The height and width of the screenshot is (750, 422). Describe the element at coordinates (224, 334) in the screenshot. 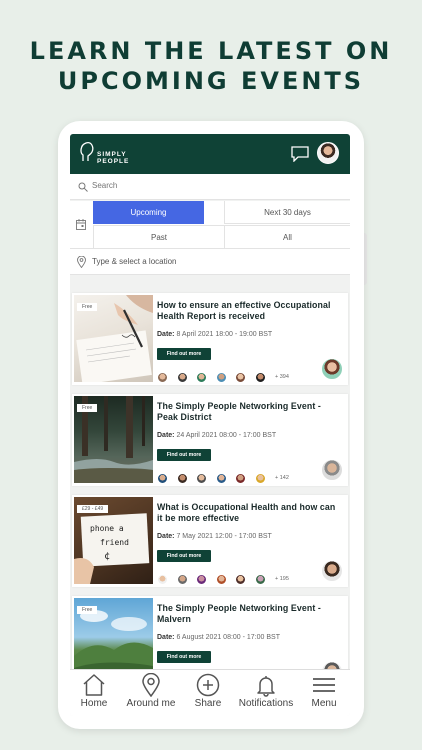

I see `date-value: 8 April 2021 18:00 - 19:00 BST` at that location.